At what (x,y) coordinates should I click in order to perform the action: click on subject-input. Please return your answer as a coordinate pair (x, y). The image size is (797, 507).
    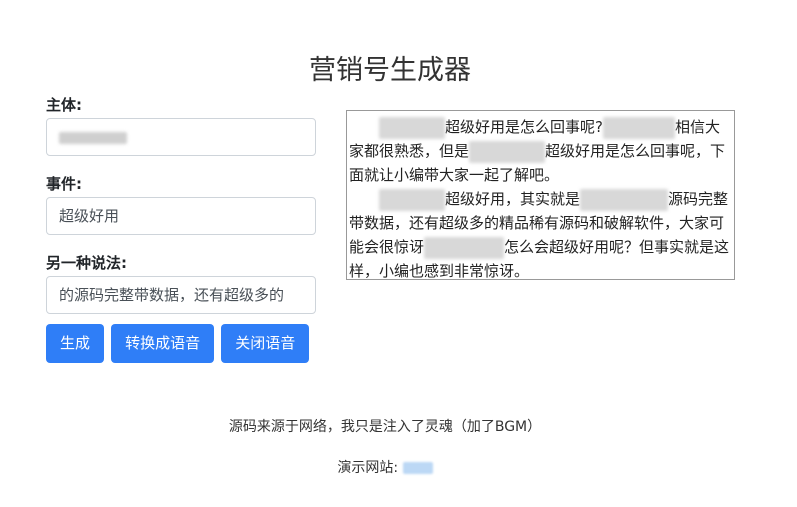
    Looking at the image, I should click on (181, 137).